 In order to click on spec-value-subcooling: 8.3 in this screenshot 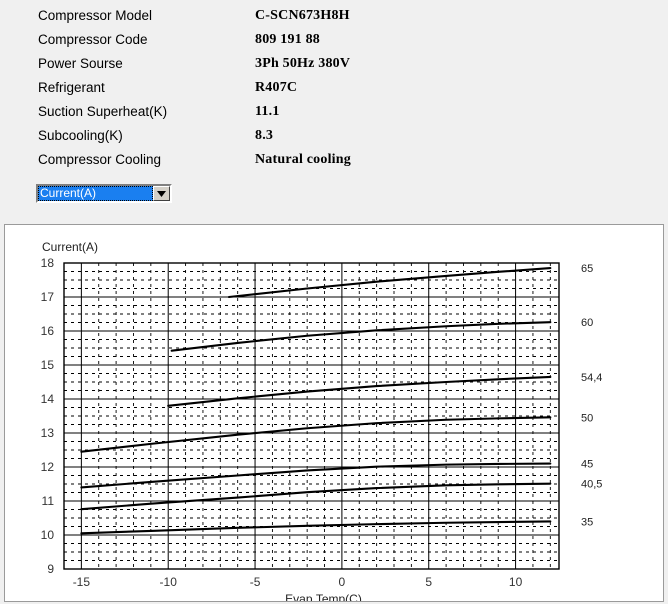, I will do `click(264, 135)`.